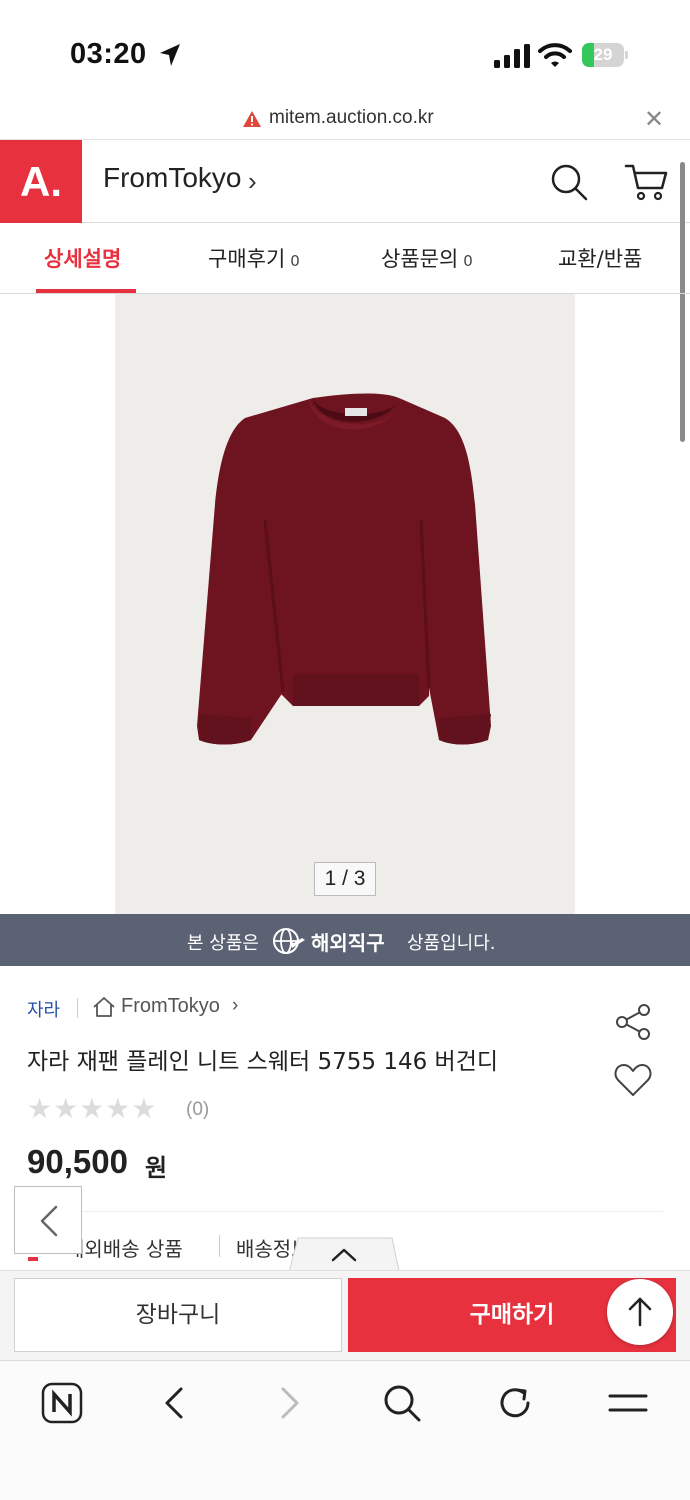 This screenshot has height=1500, width=690. Describe the element at coordinates (252, 119) in the screenshot. I see `warning-icon` at that location.